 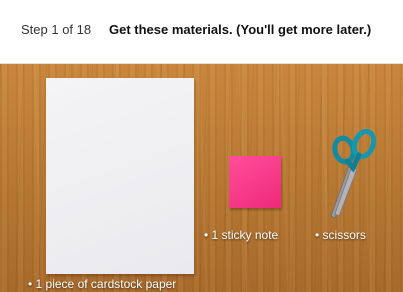 I want to click on material-label-scissors: • scissors, so click(x=340, y=235).